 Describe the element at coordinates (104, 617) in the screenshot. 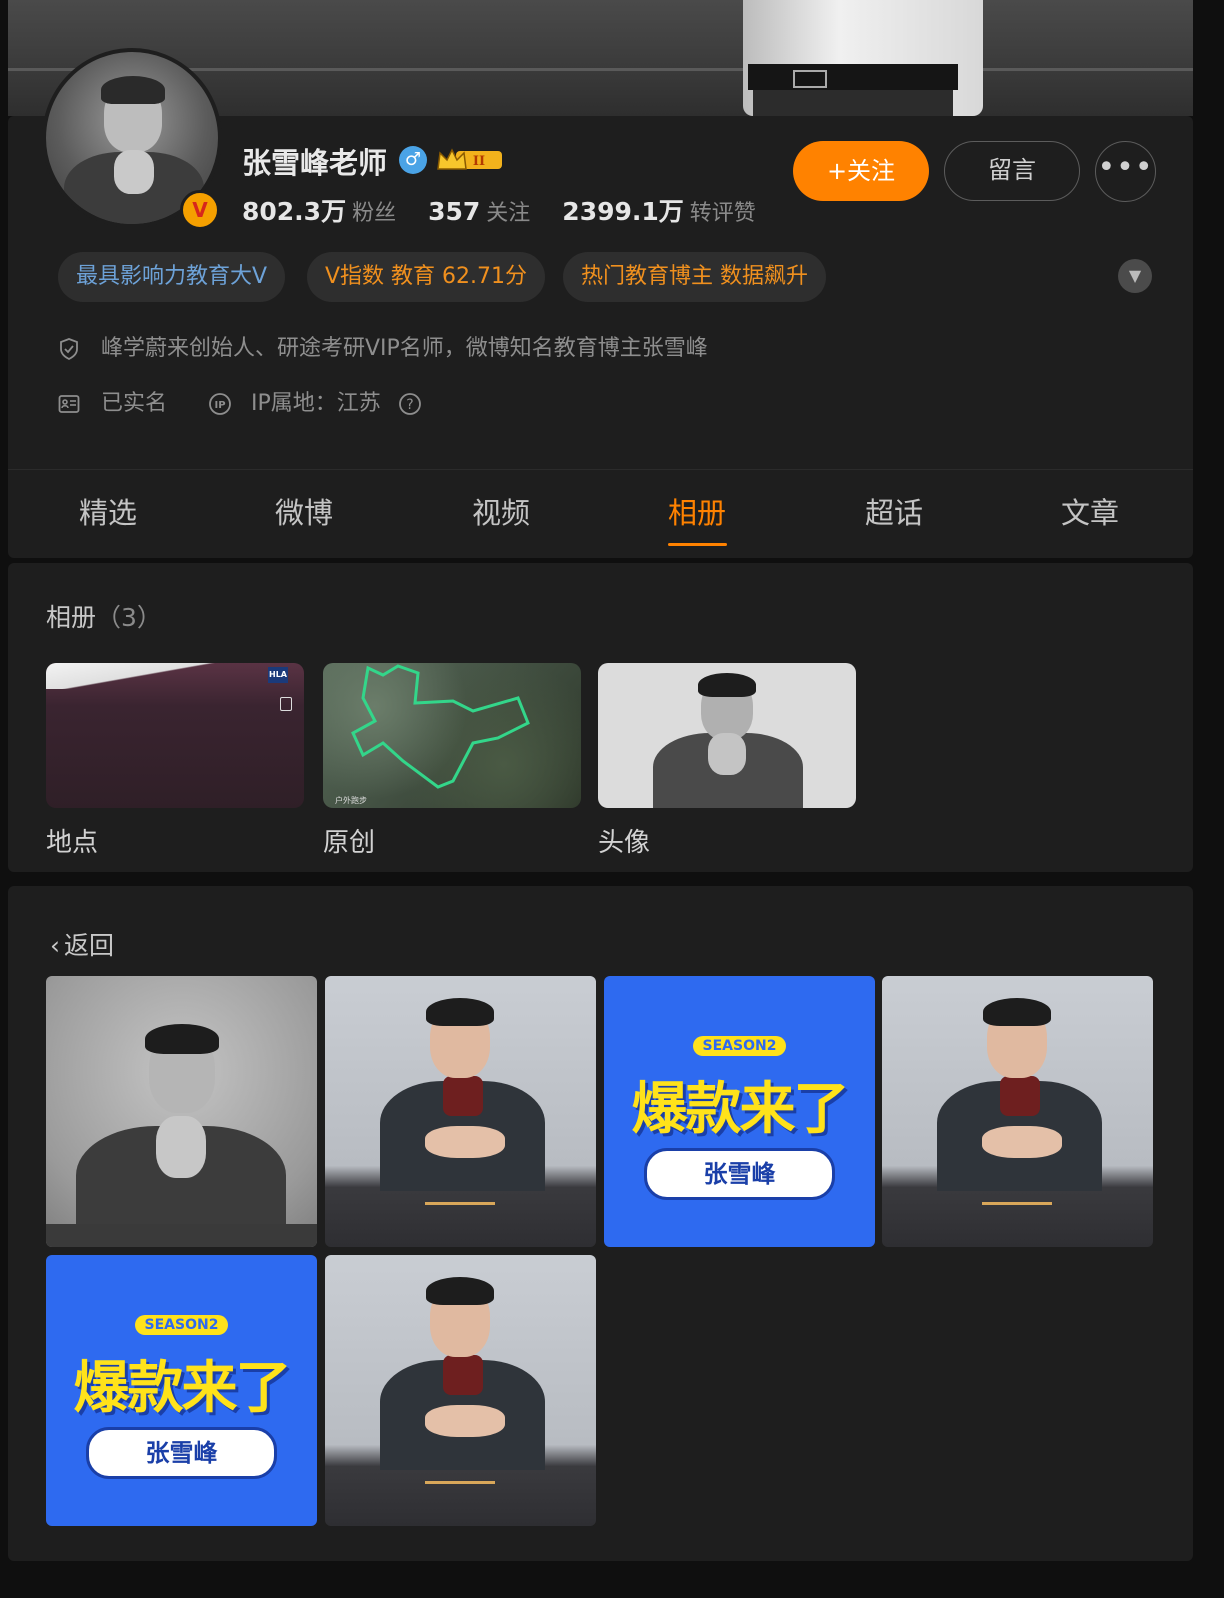

I see `album-section-title: 相册（3）` at that location.